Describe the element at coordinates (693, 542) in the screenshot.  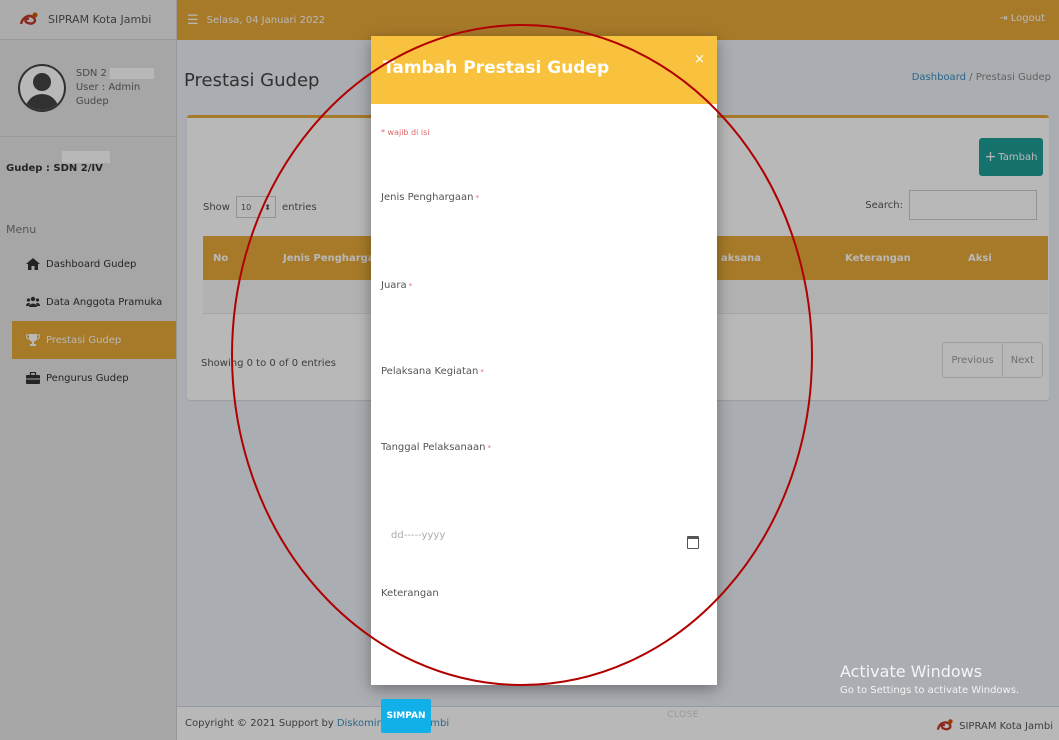
I see `calendar-icon` at that location.